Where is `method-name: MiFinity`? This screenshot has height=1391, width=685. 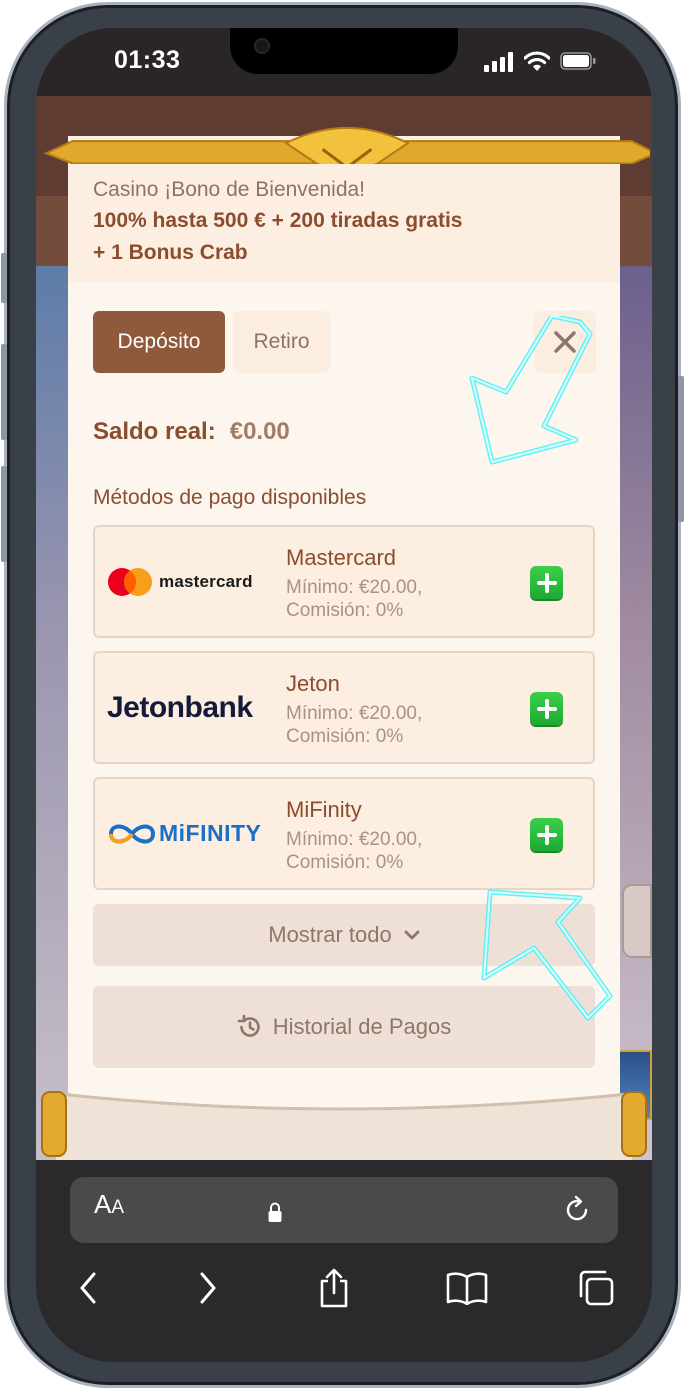 method-name: MiFinity is located at coordinates (324, 809).